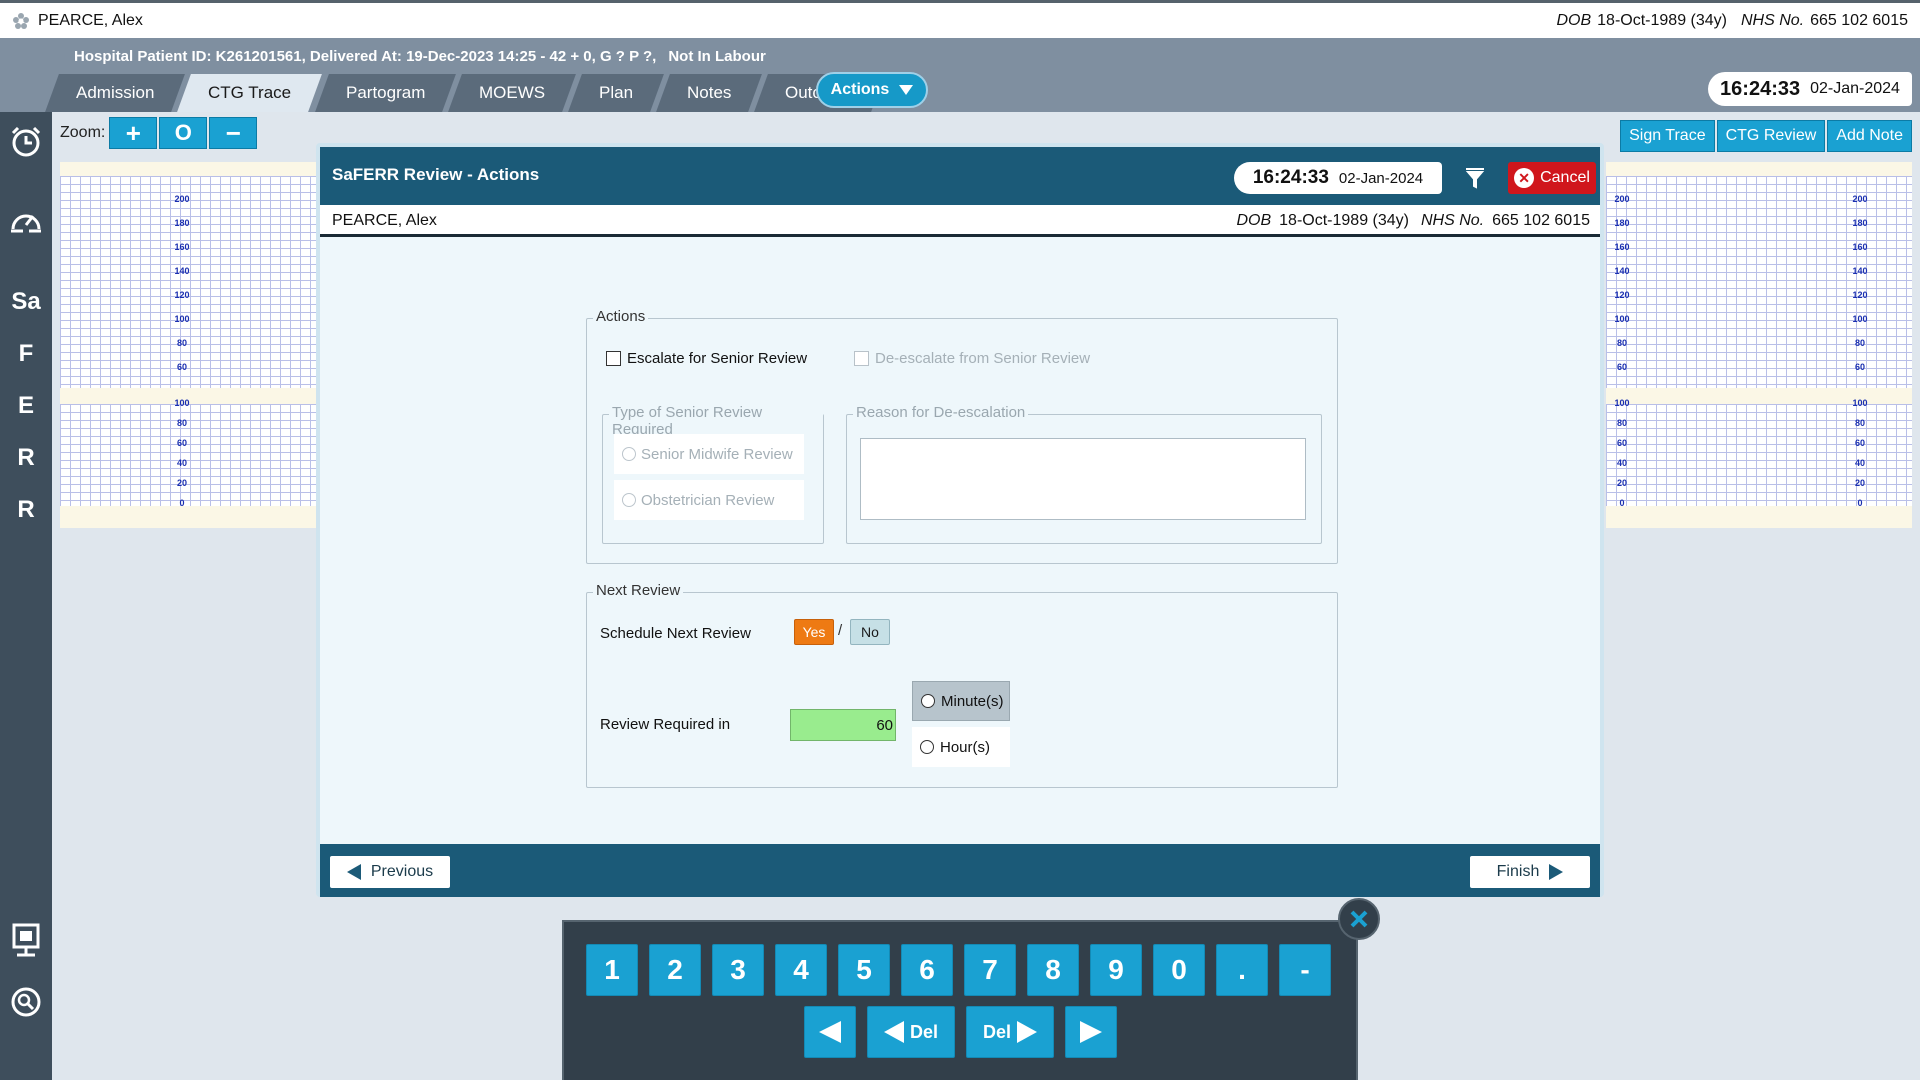 This screenshot has width=1920, height=1080. I want to click on toco-tick: 60, so click(1859, 443).